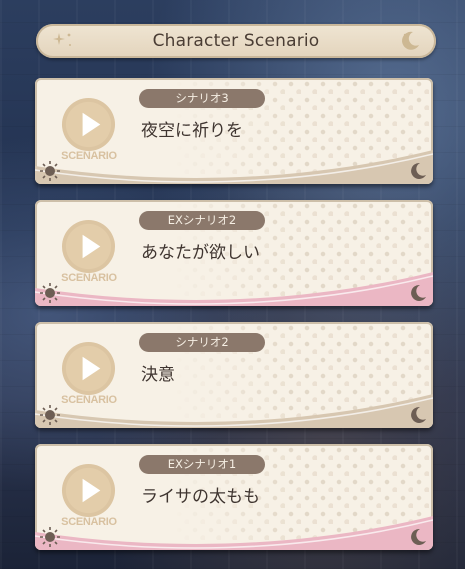 The height and width of the screenshot is (569, 465). I want to click on scenario-title: あなたが欲しい, so click(200, 253).